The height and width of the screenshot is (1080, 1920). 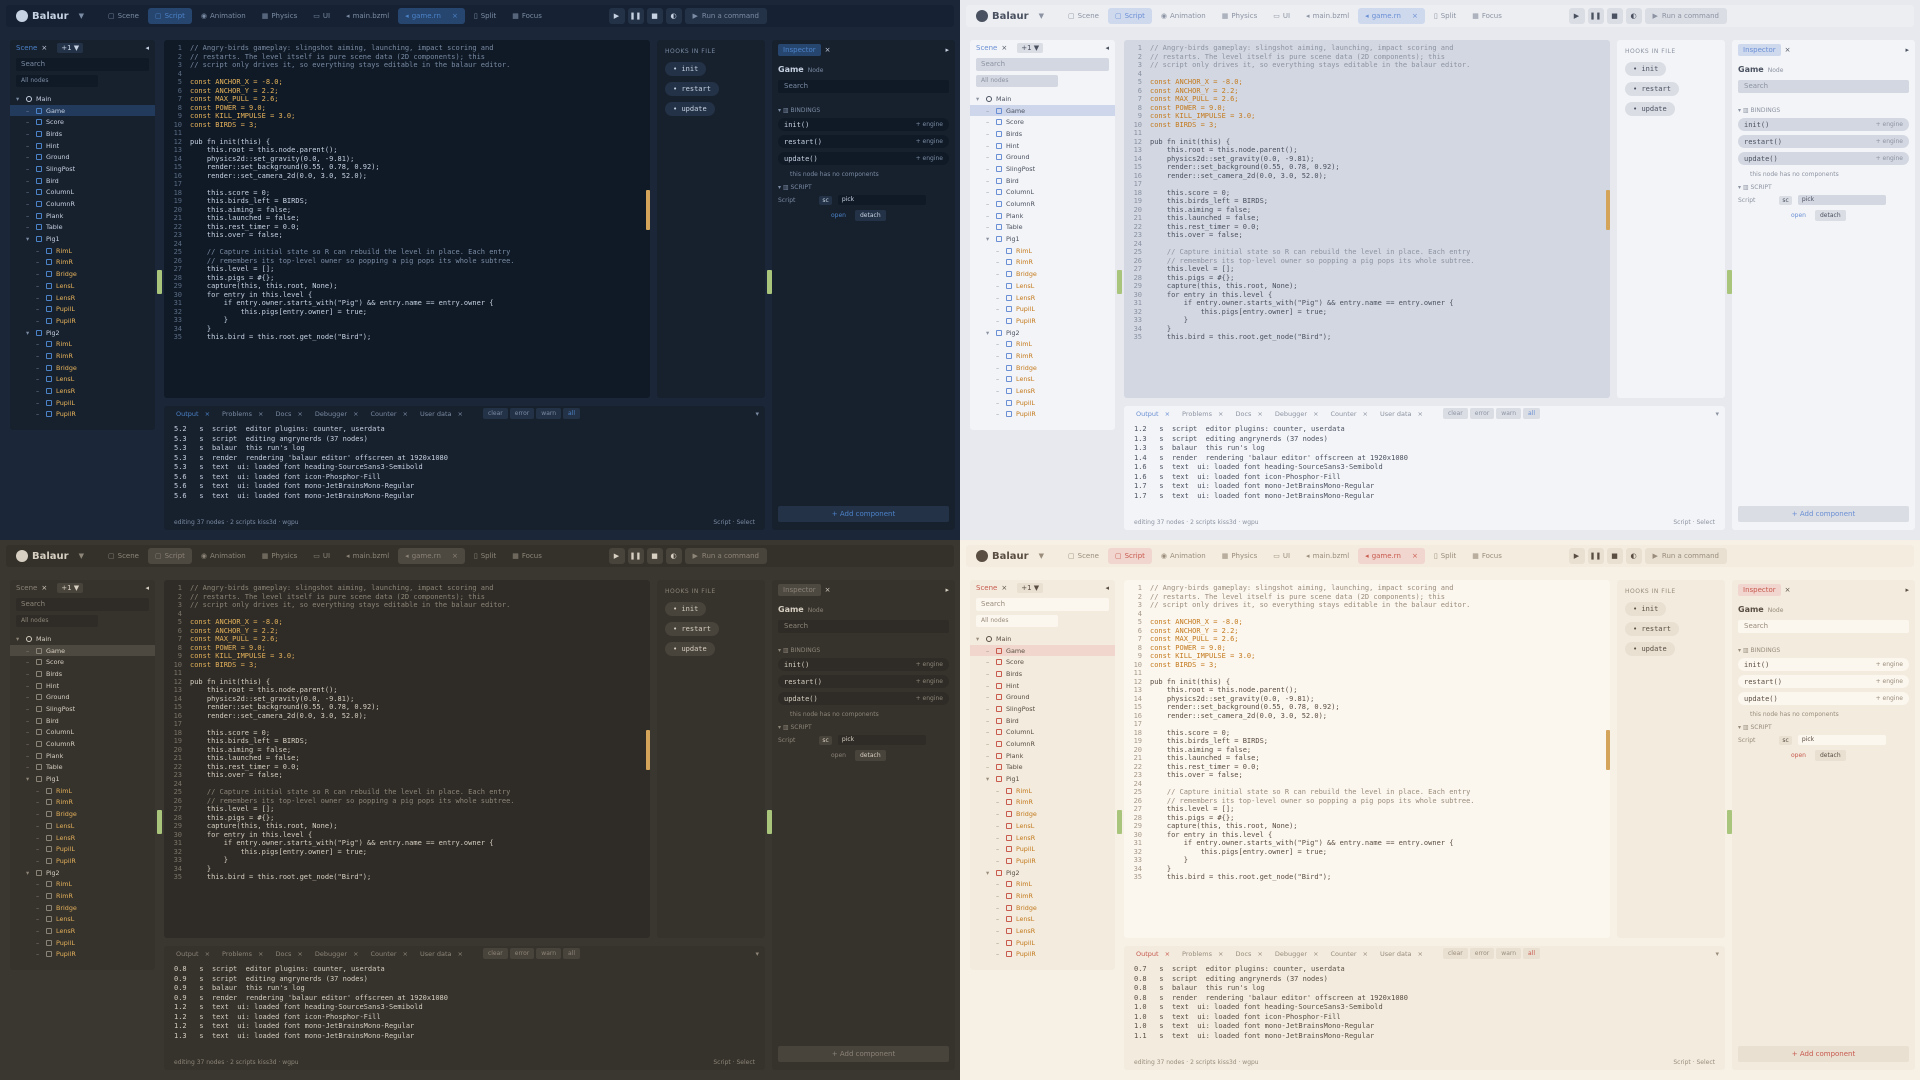 What do you see at coordinates (769, 282) in the screenshot?
I see `split-handle` at bounding box center [769, 282].